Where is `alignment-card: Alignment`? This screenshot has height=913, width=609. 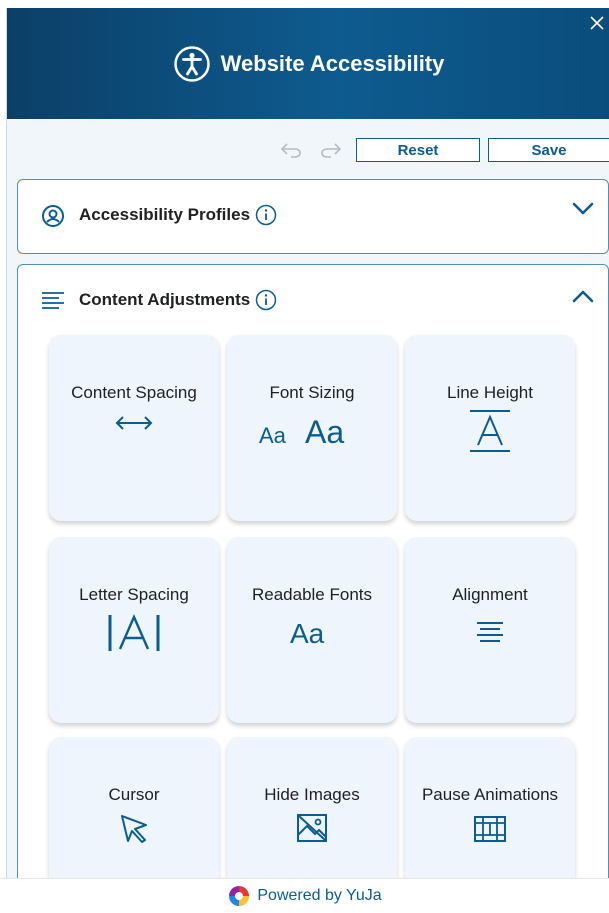 alignment-card: Alignment is located at coordinates (490, 630).